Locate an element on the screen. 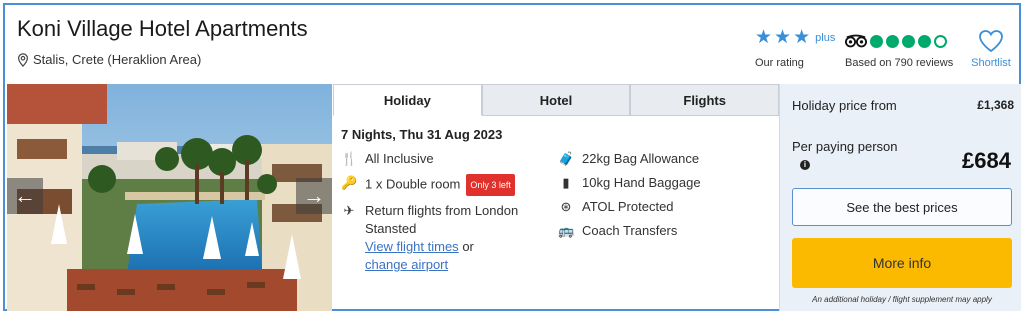  tab-flights: Flights is located at coordinates (705, 100).